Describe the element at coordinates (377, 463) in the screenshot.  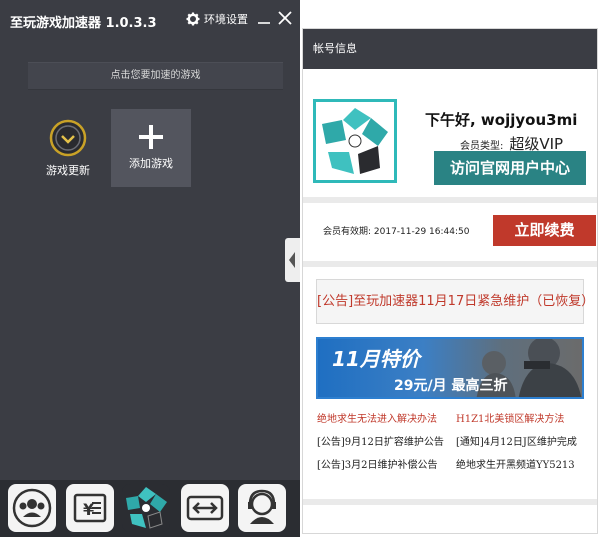
I see `notice-link: [公告]3月2日维护补偿公告` at that location.